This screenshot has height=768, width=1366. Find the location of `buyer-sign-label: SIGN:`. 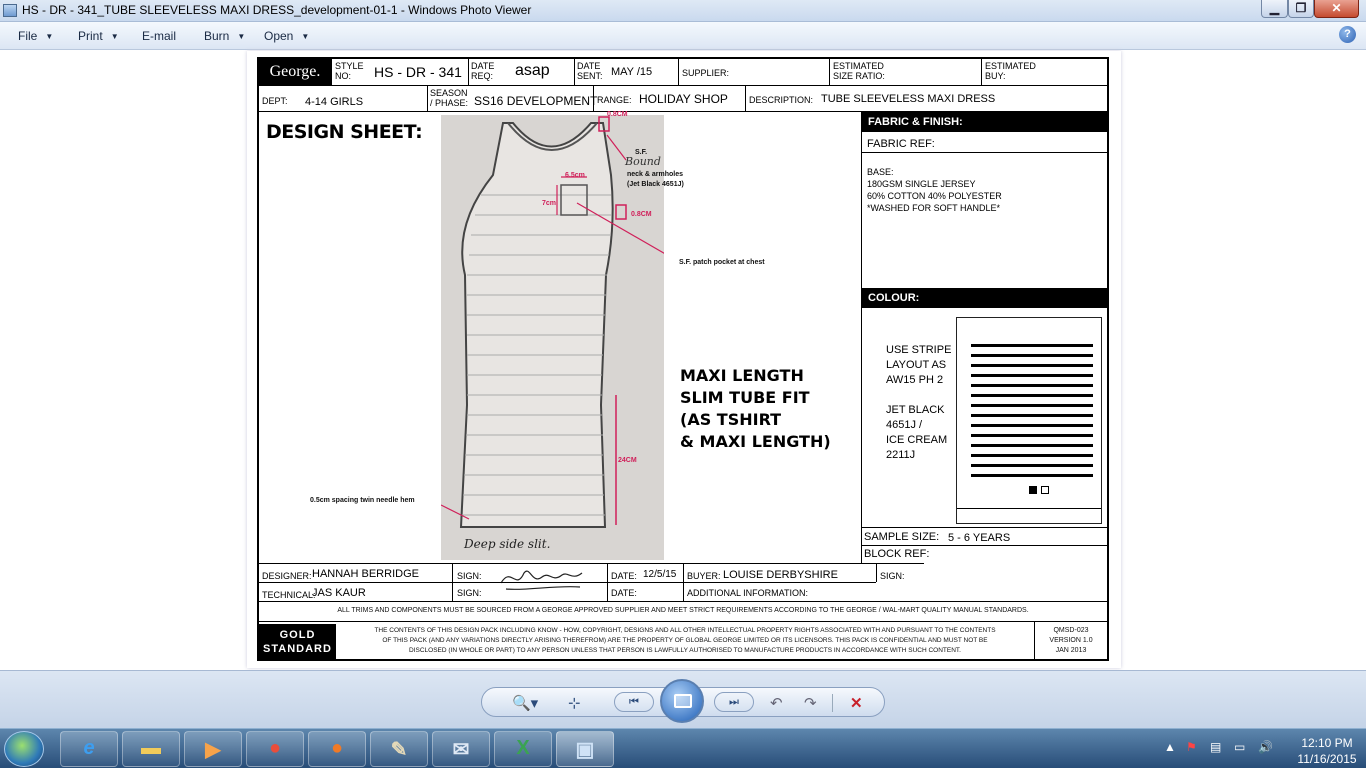

buyer-sign-label: SIGN: is located at coordinates (892, 576).